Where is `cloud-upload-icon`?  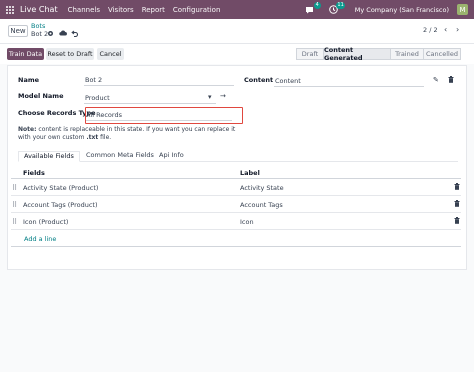
cloud-upload-icon is located at coordinates (63, 34).